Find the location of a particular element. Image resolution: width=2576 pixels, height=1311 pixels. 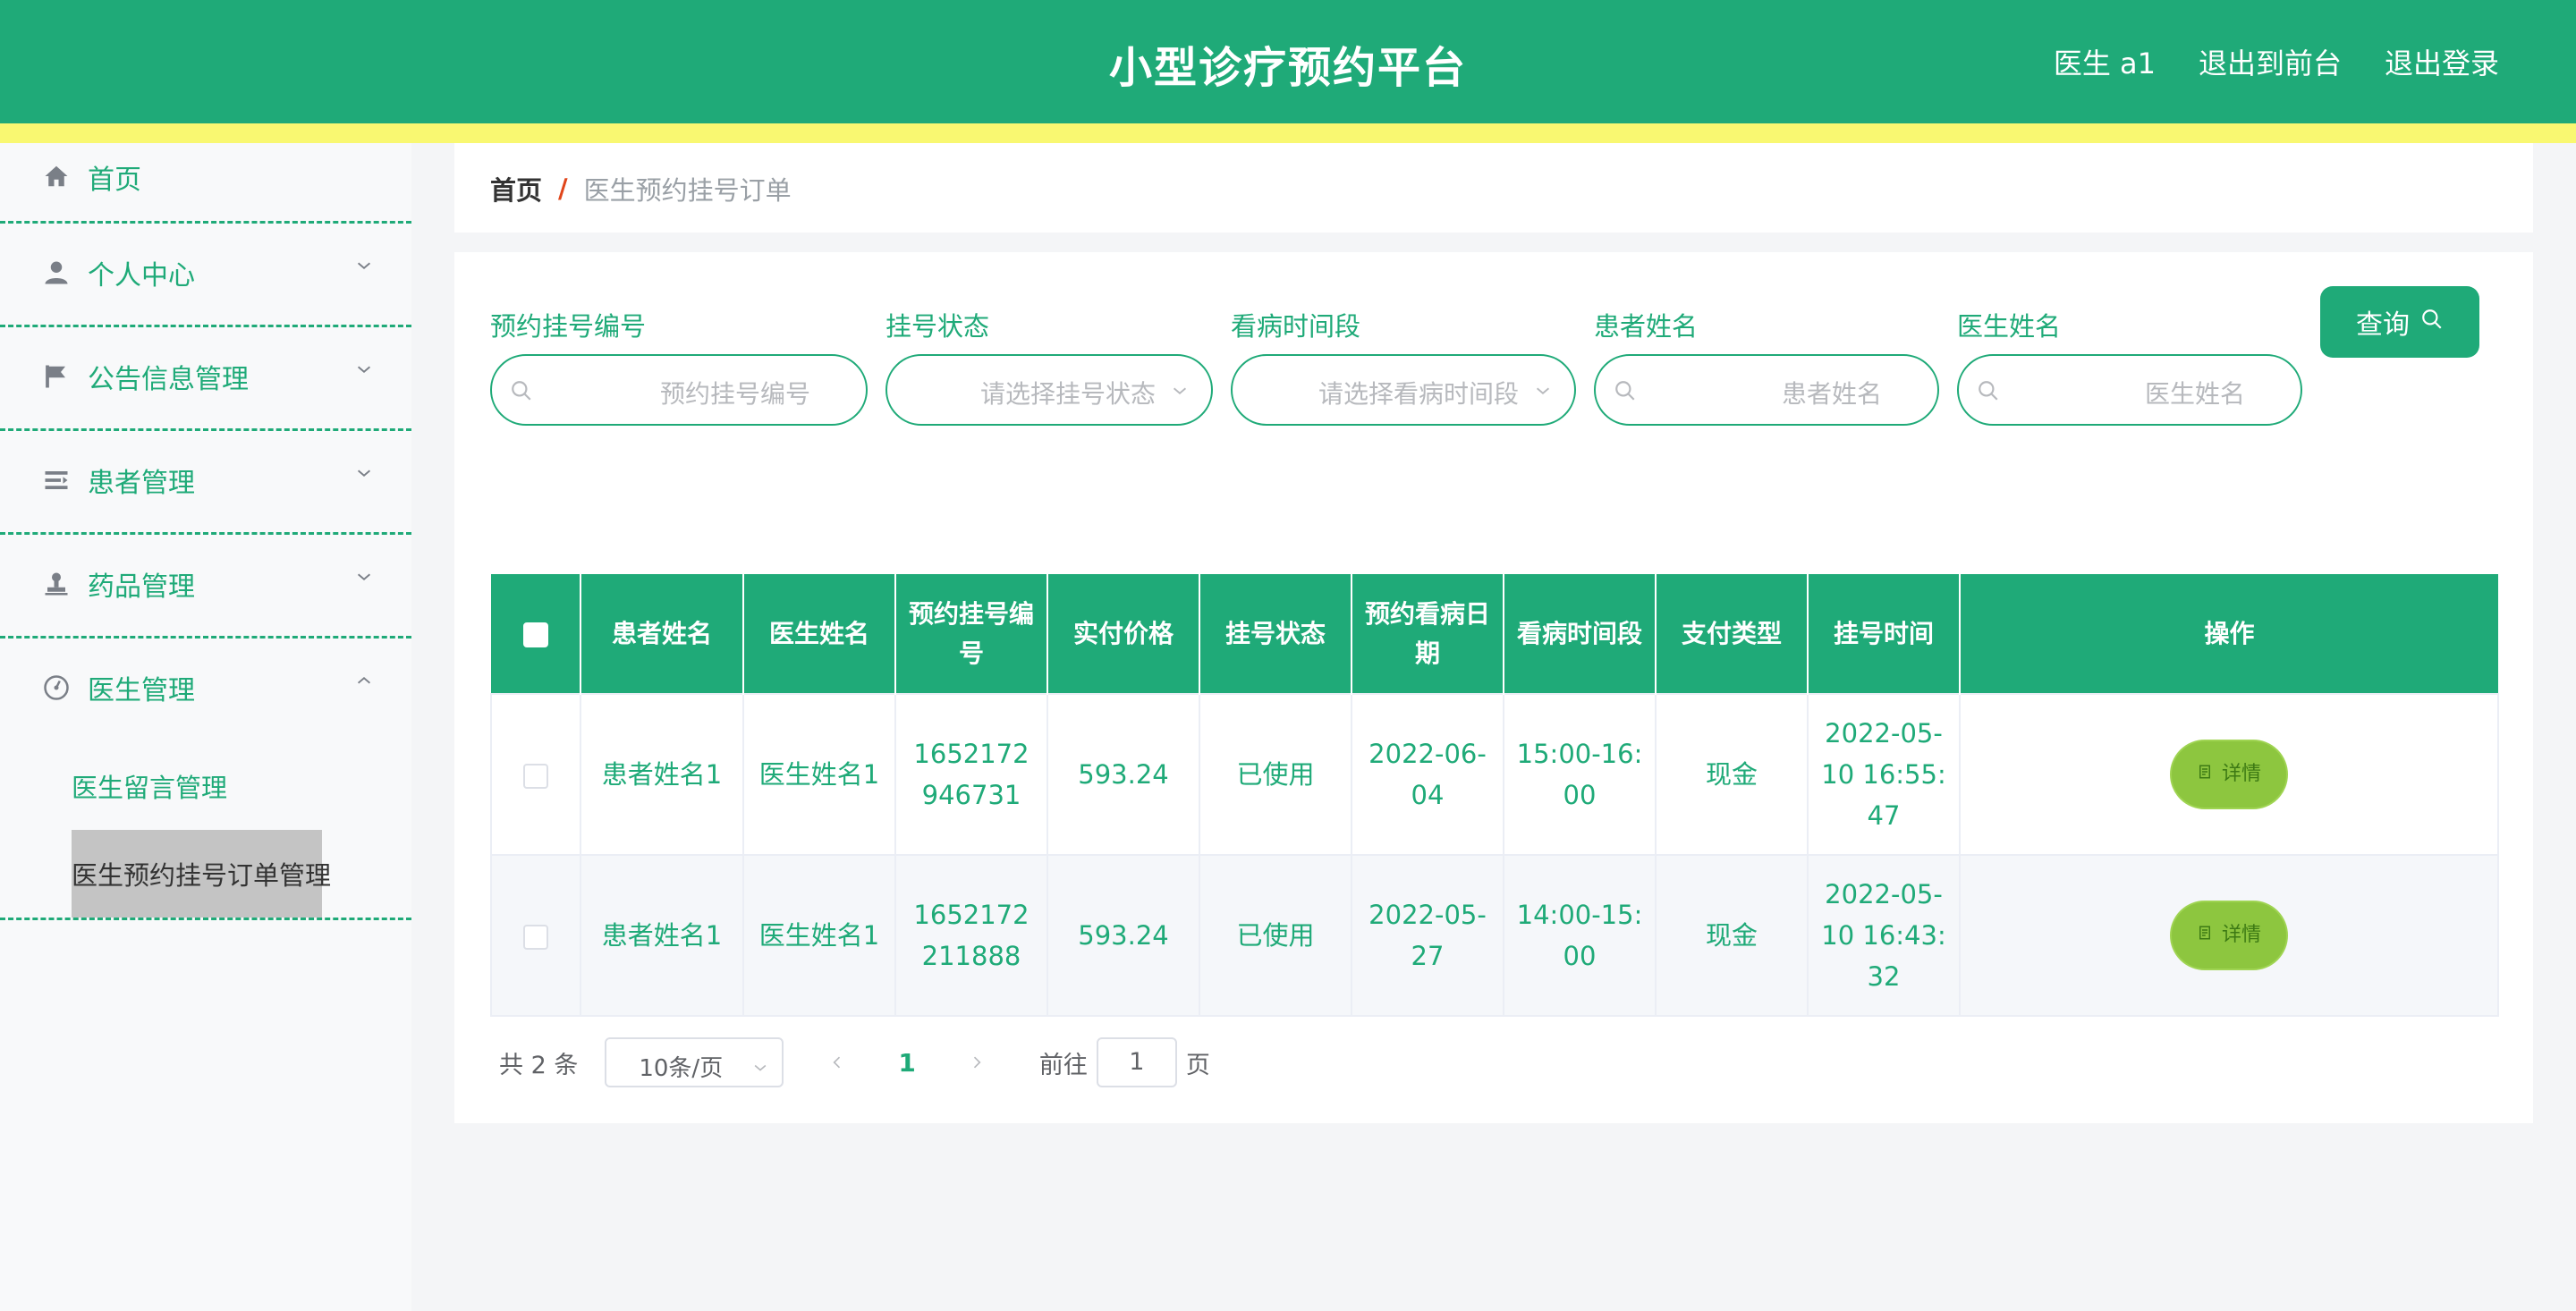

search-doctor-input: 医生姓名 is located at coordinates (2129, 390).